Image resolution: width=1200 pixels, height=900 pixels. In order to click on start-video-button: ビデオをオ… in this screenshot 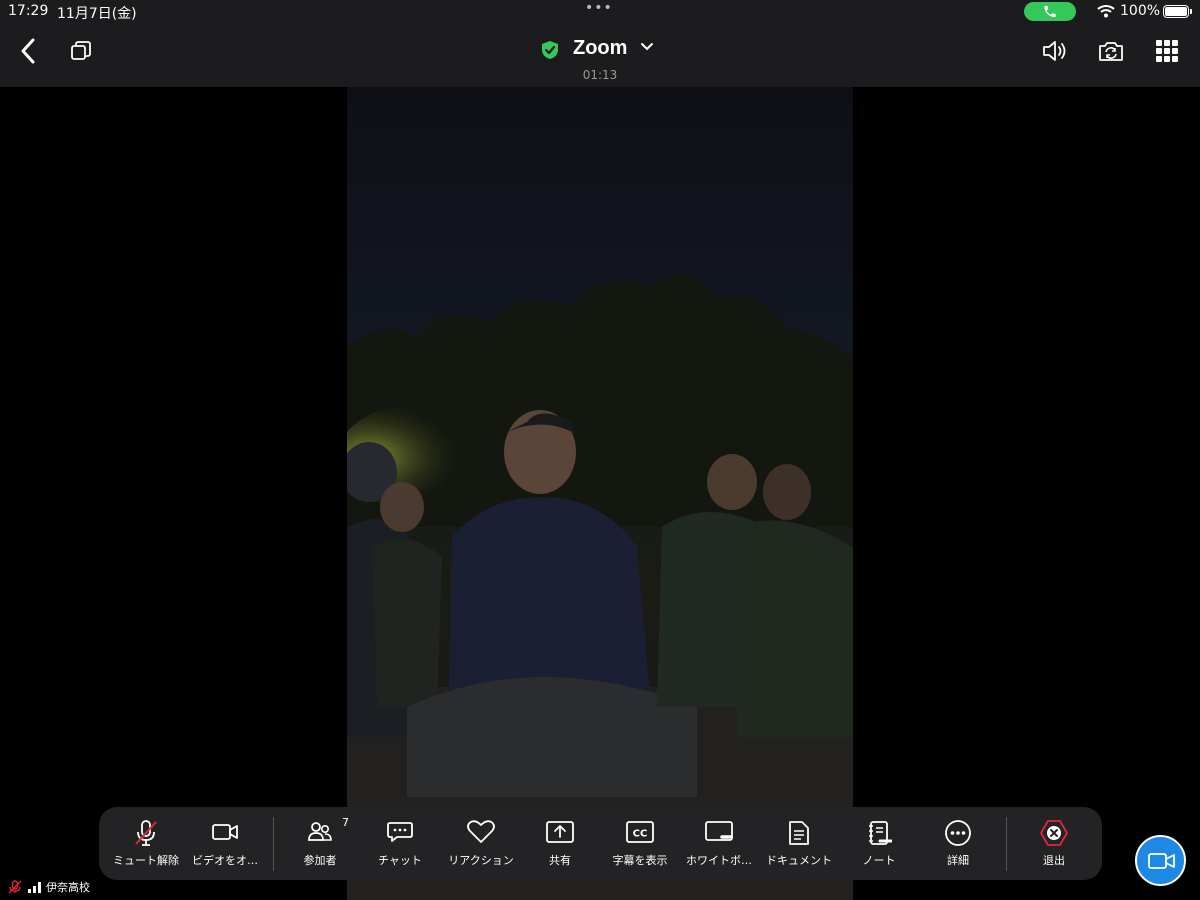, I will do `click(225, 843)`.